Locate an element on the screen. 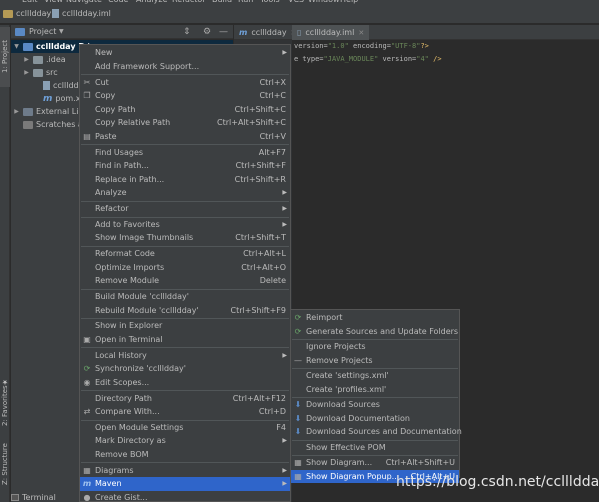 The width and height of the screenshot is (599, 502). menu-item-refactor: Refactor ▶ is located at coordinates (185, 209).